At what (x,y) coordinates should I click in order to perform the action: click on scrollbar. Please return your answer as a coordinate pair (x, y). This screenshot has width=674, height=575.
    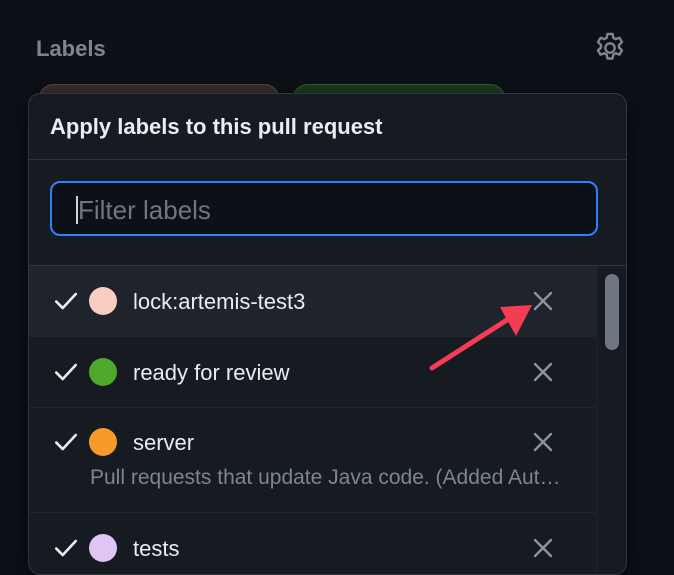
    Looking at the image, I should click on (611, 420).